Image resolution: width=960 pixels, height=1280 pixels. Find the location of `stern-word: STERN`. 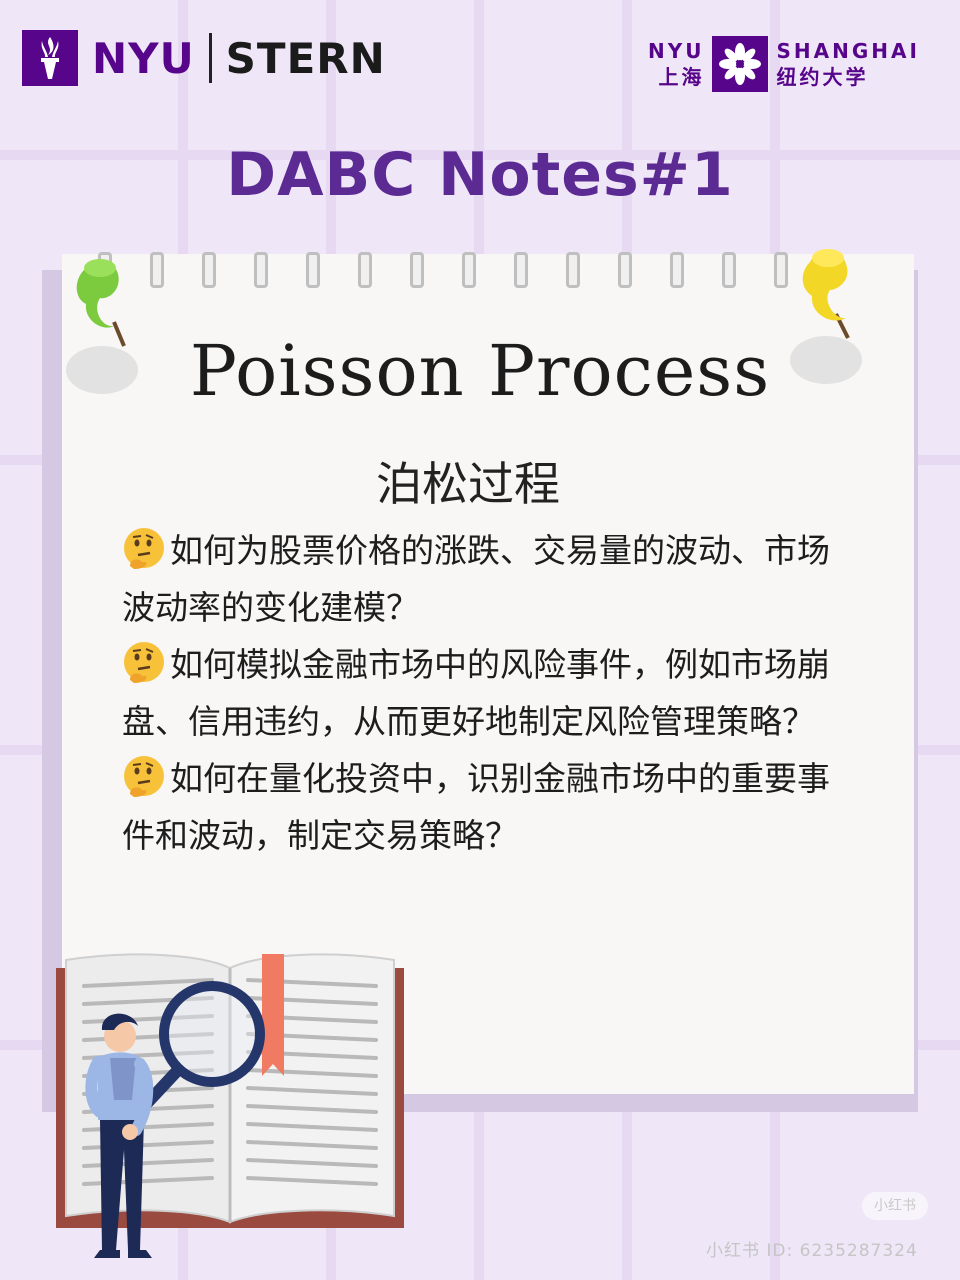

stern-word: STERN is located at coordinates (305, 58).